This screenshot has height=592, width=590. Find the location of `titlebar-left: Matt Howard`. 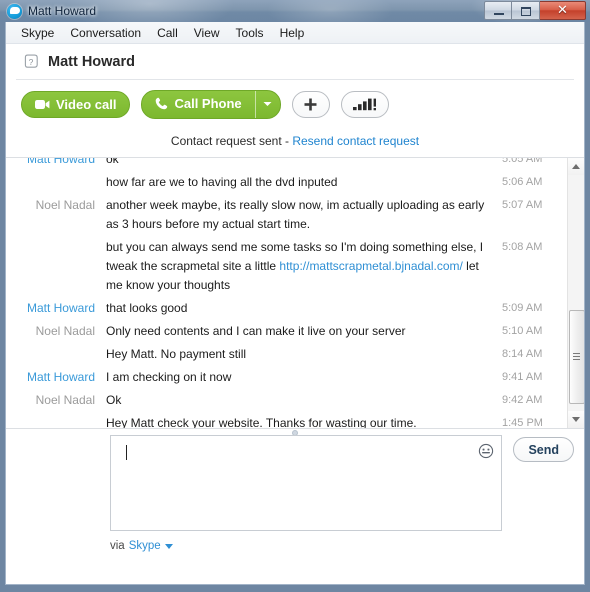

titlebar-left: Matt Howard is located at coordinates (51, 11).